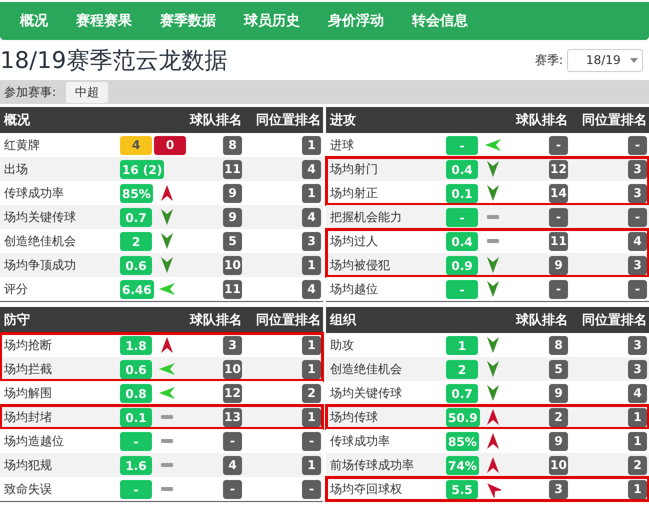 The width and height of the screenshot is (649, 505). I want to click on team-rank: 4, so click(232, 465).